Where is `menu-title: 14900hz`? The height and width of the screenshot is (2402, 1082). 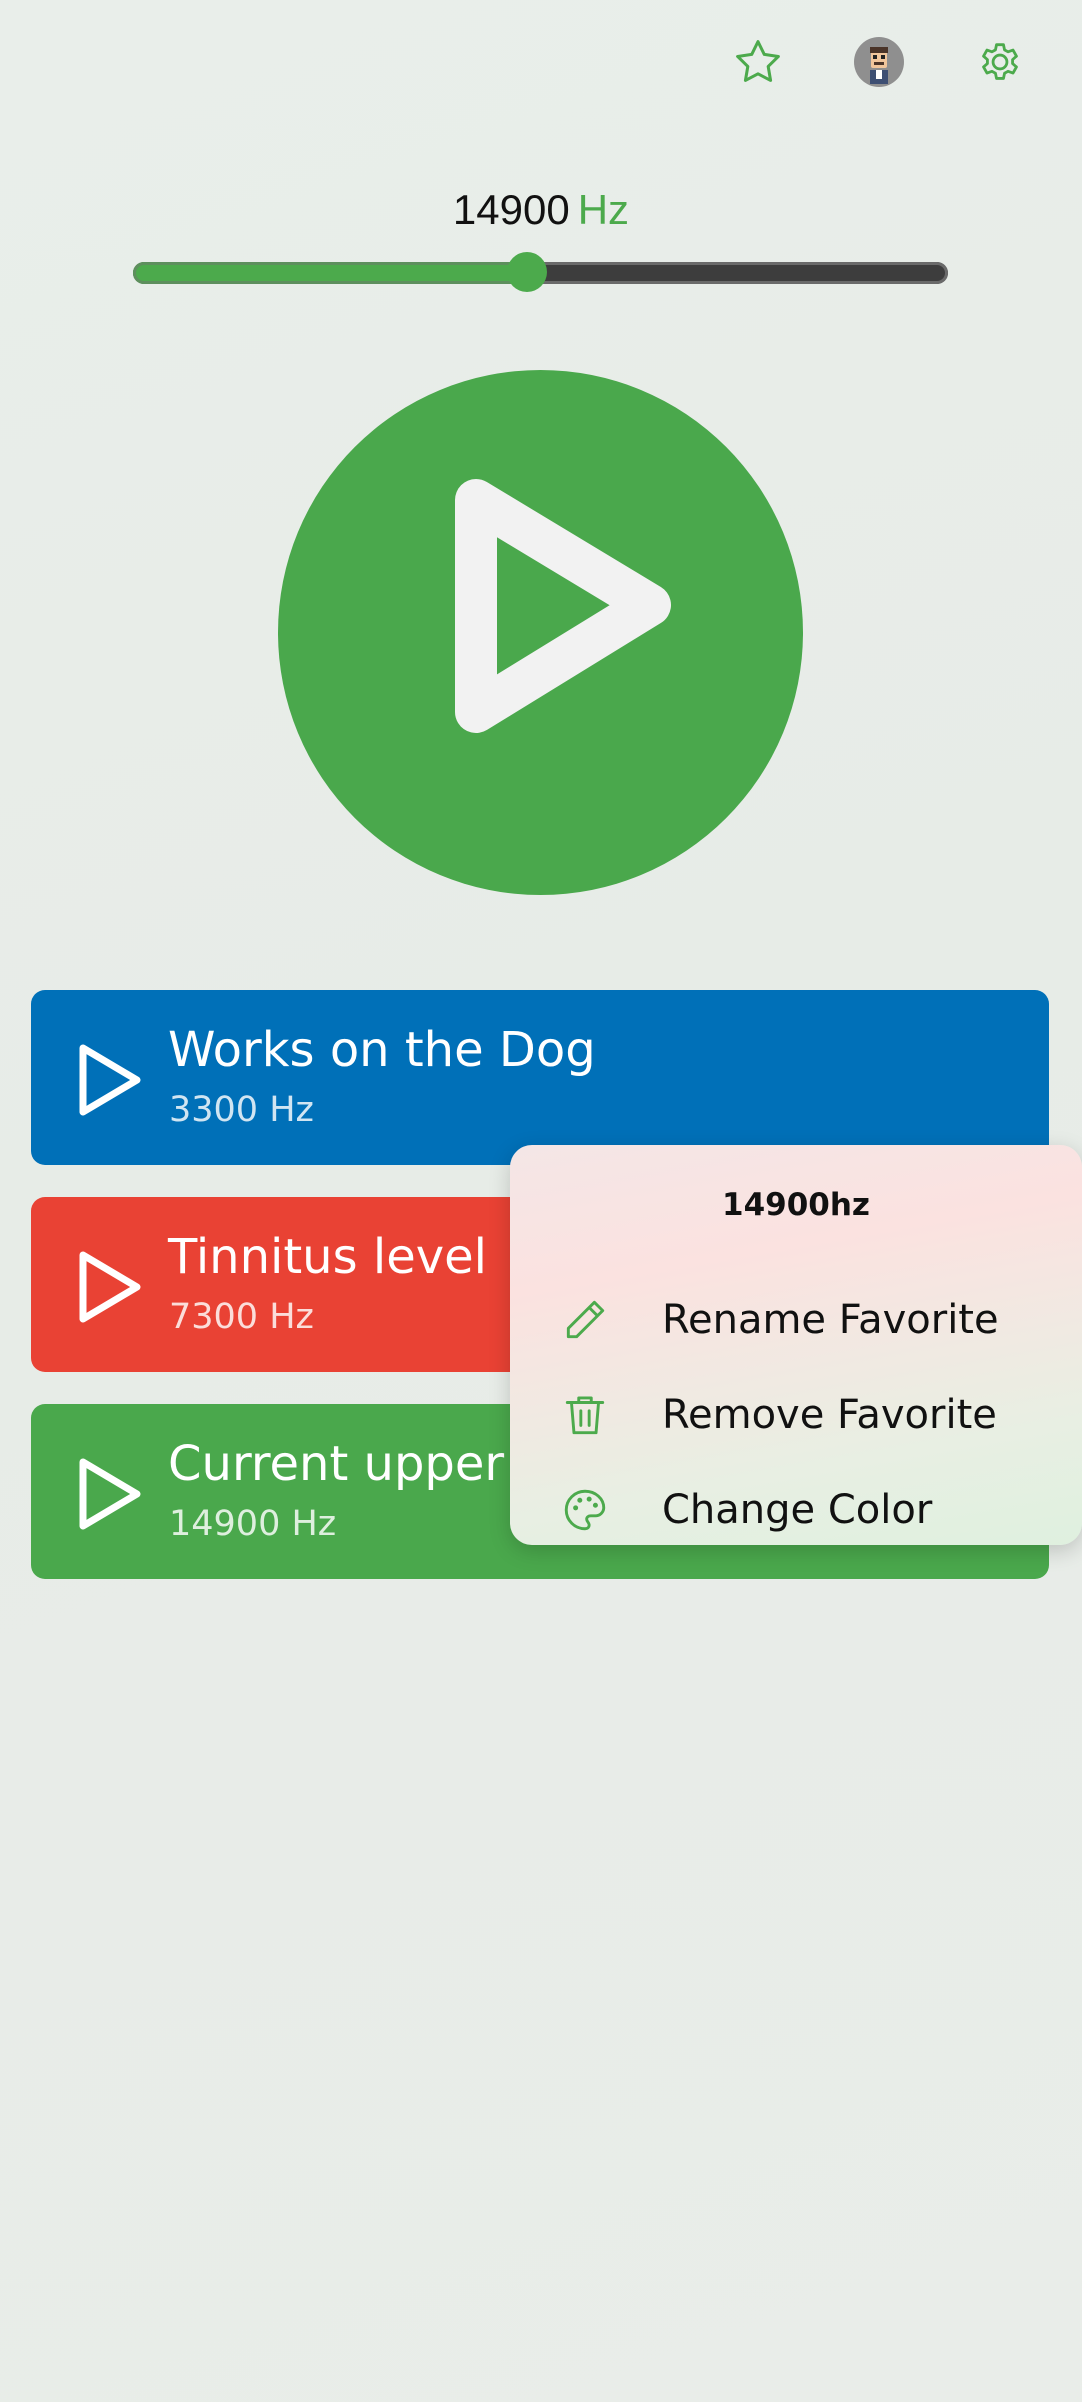
menu-title: 14900hz is located at coordinates (796, 1205).